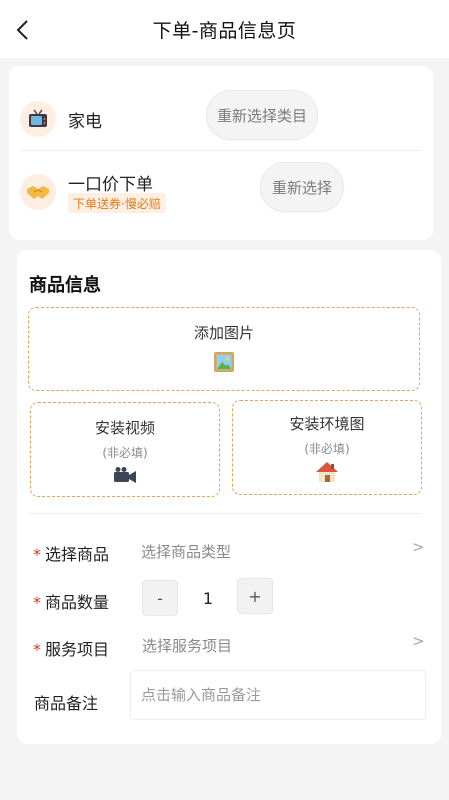 Image resolution: width=449 pixels, height=800 pixels. What do you see at coordinates (160, 598) in the screenshot?
I see `quantity-decrement-button: -` at bounding box center [160, 598].